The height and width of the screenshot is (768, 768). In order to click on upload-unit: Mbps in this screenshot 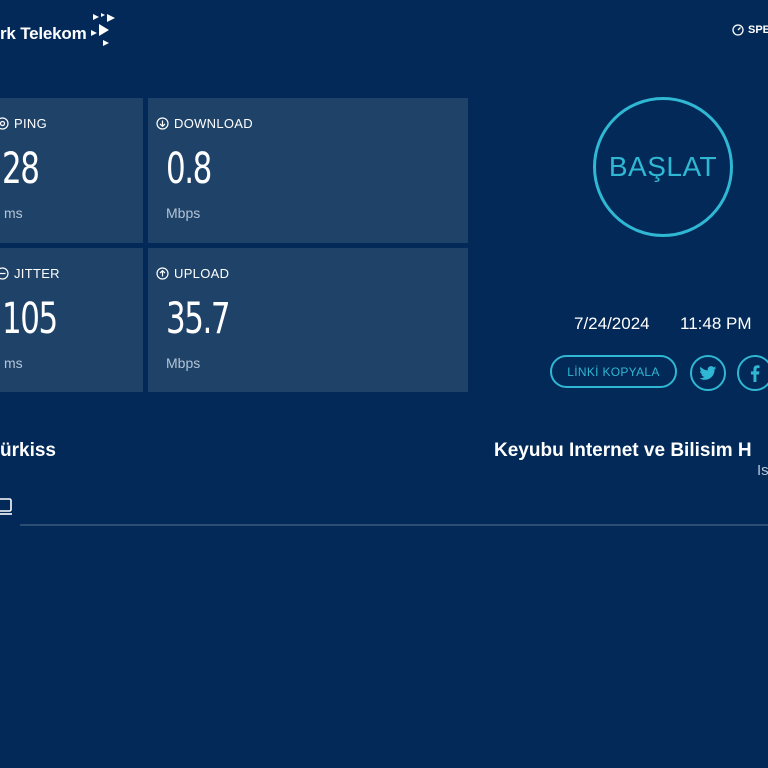, I will do `click(183, 363)`.